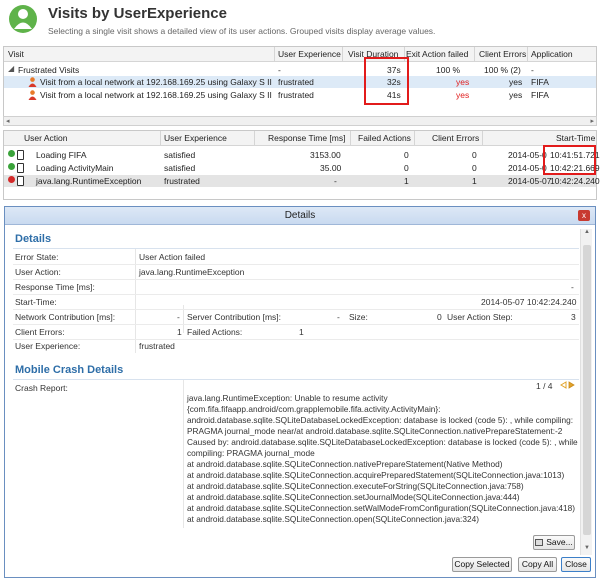 This screenshot has height=582, width=600. Describe the element at coordinates (386, 81) in the screenshot. I see `duration-highlight-box` at that location.